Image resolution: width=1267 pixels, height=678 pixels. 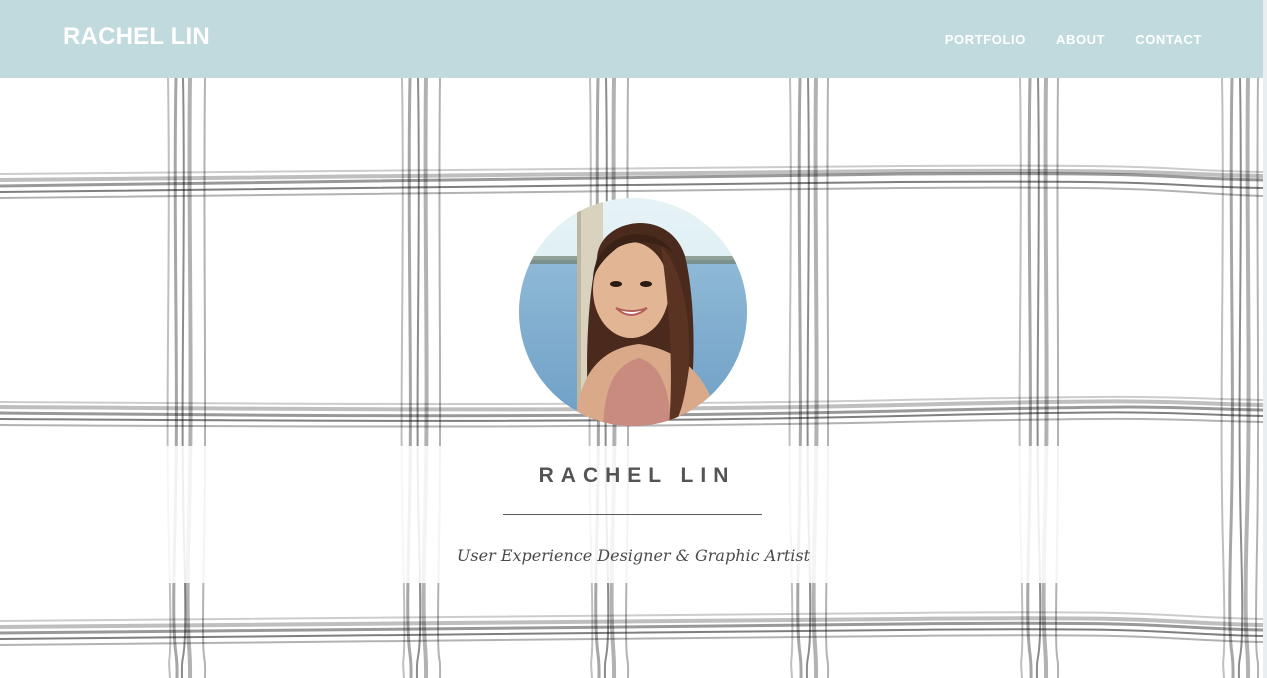 What do you see at coordinates (637, 475) in the screenshot?
I see `hero-name: RACHEL LIN` at bounding box center [637, 475].